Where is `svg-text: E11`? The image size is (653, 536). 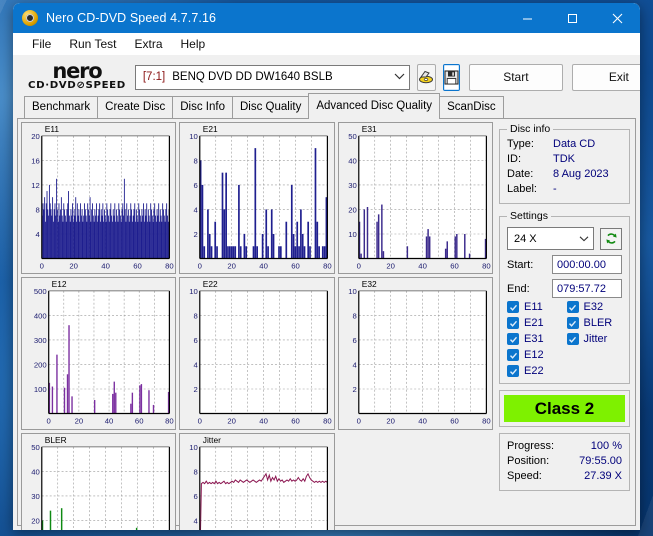
svg-text: E11 is located at coordinates (52, 129).